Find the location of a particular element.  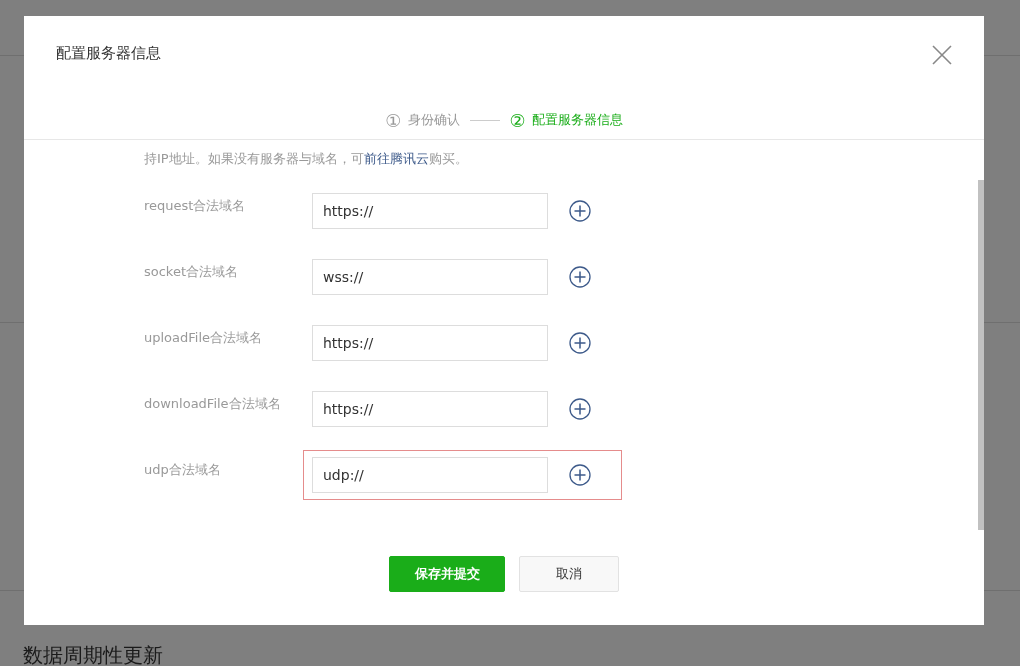

notice-text: 持IP地址。如果没有服务器与域名，可前往腾讯云购买。 is located at coordinates (306, 159).